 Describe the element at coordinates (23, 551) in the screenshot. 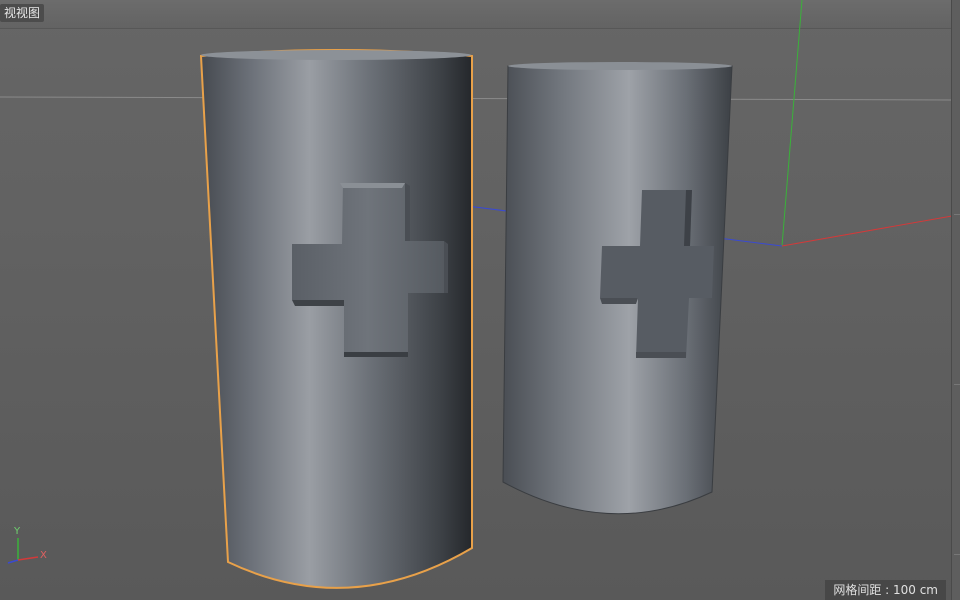

I see `axis-gizmo` at that location.